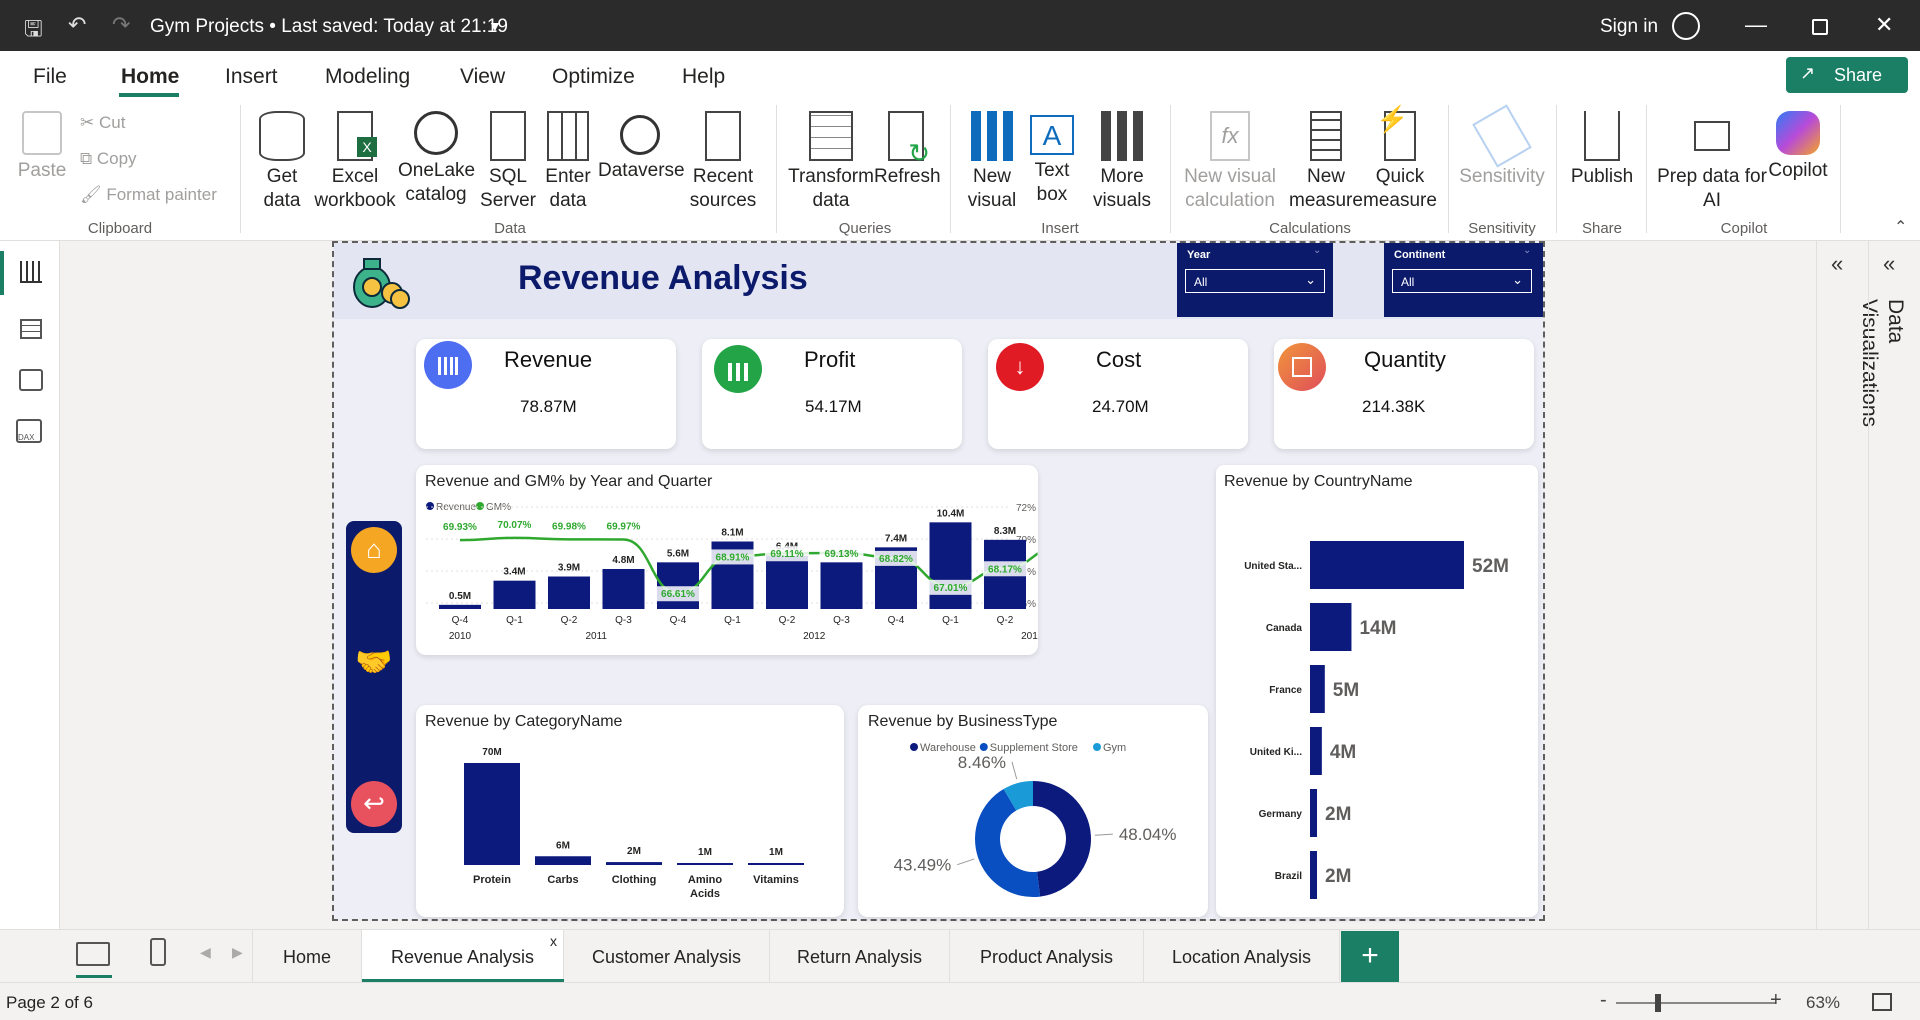  What do you see at coordinates (1118, 394) in the screenshot?
I see `kpi-card-cost: ↓ Cost 24.70M` at bounding box center [1118, 394].